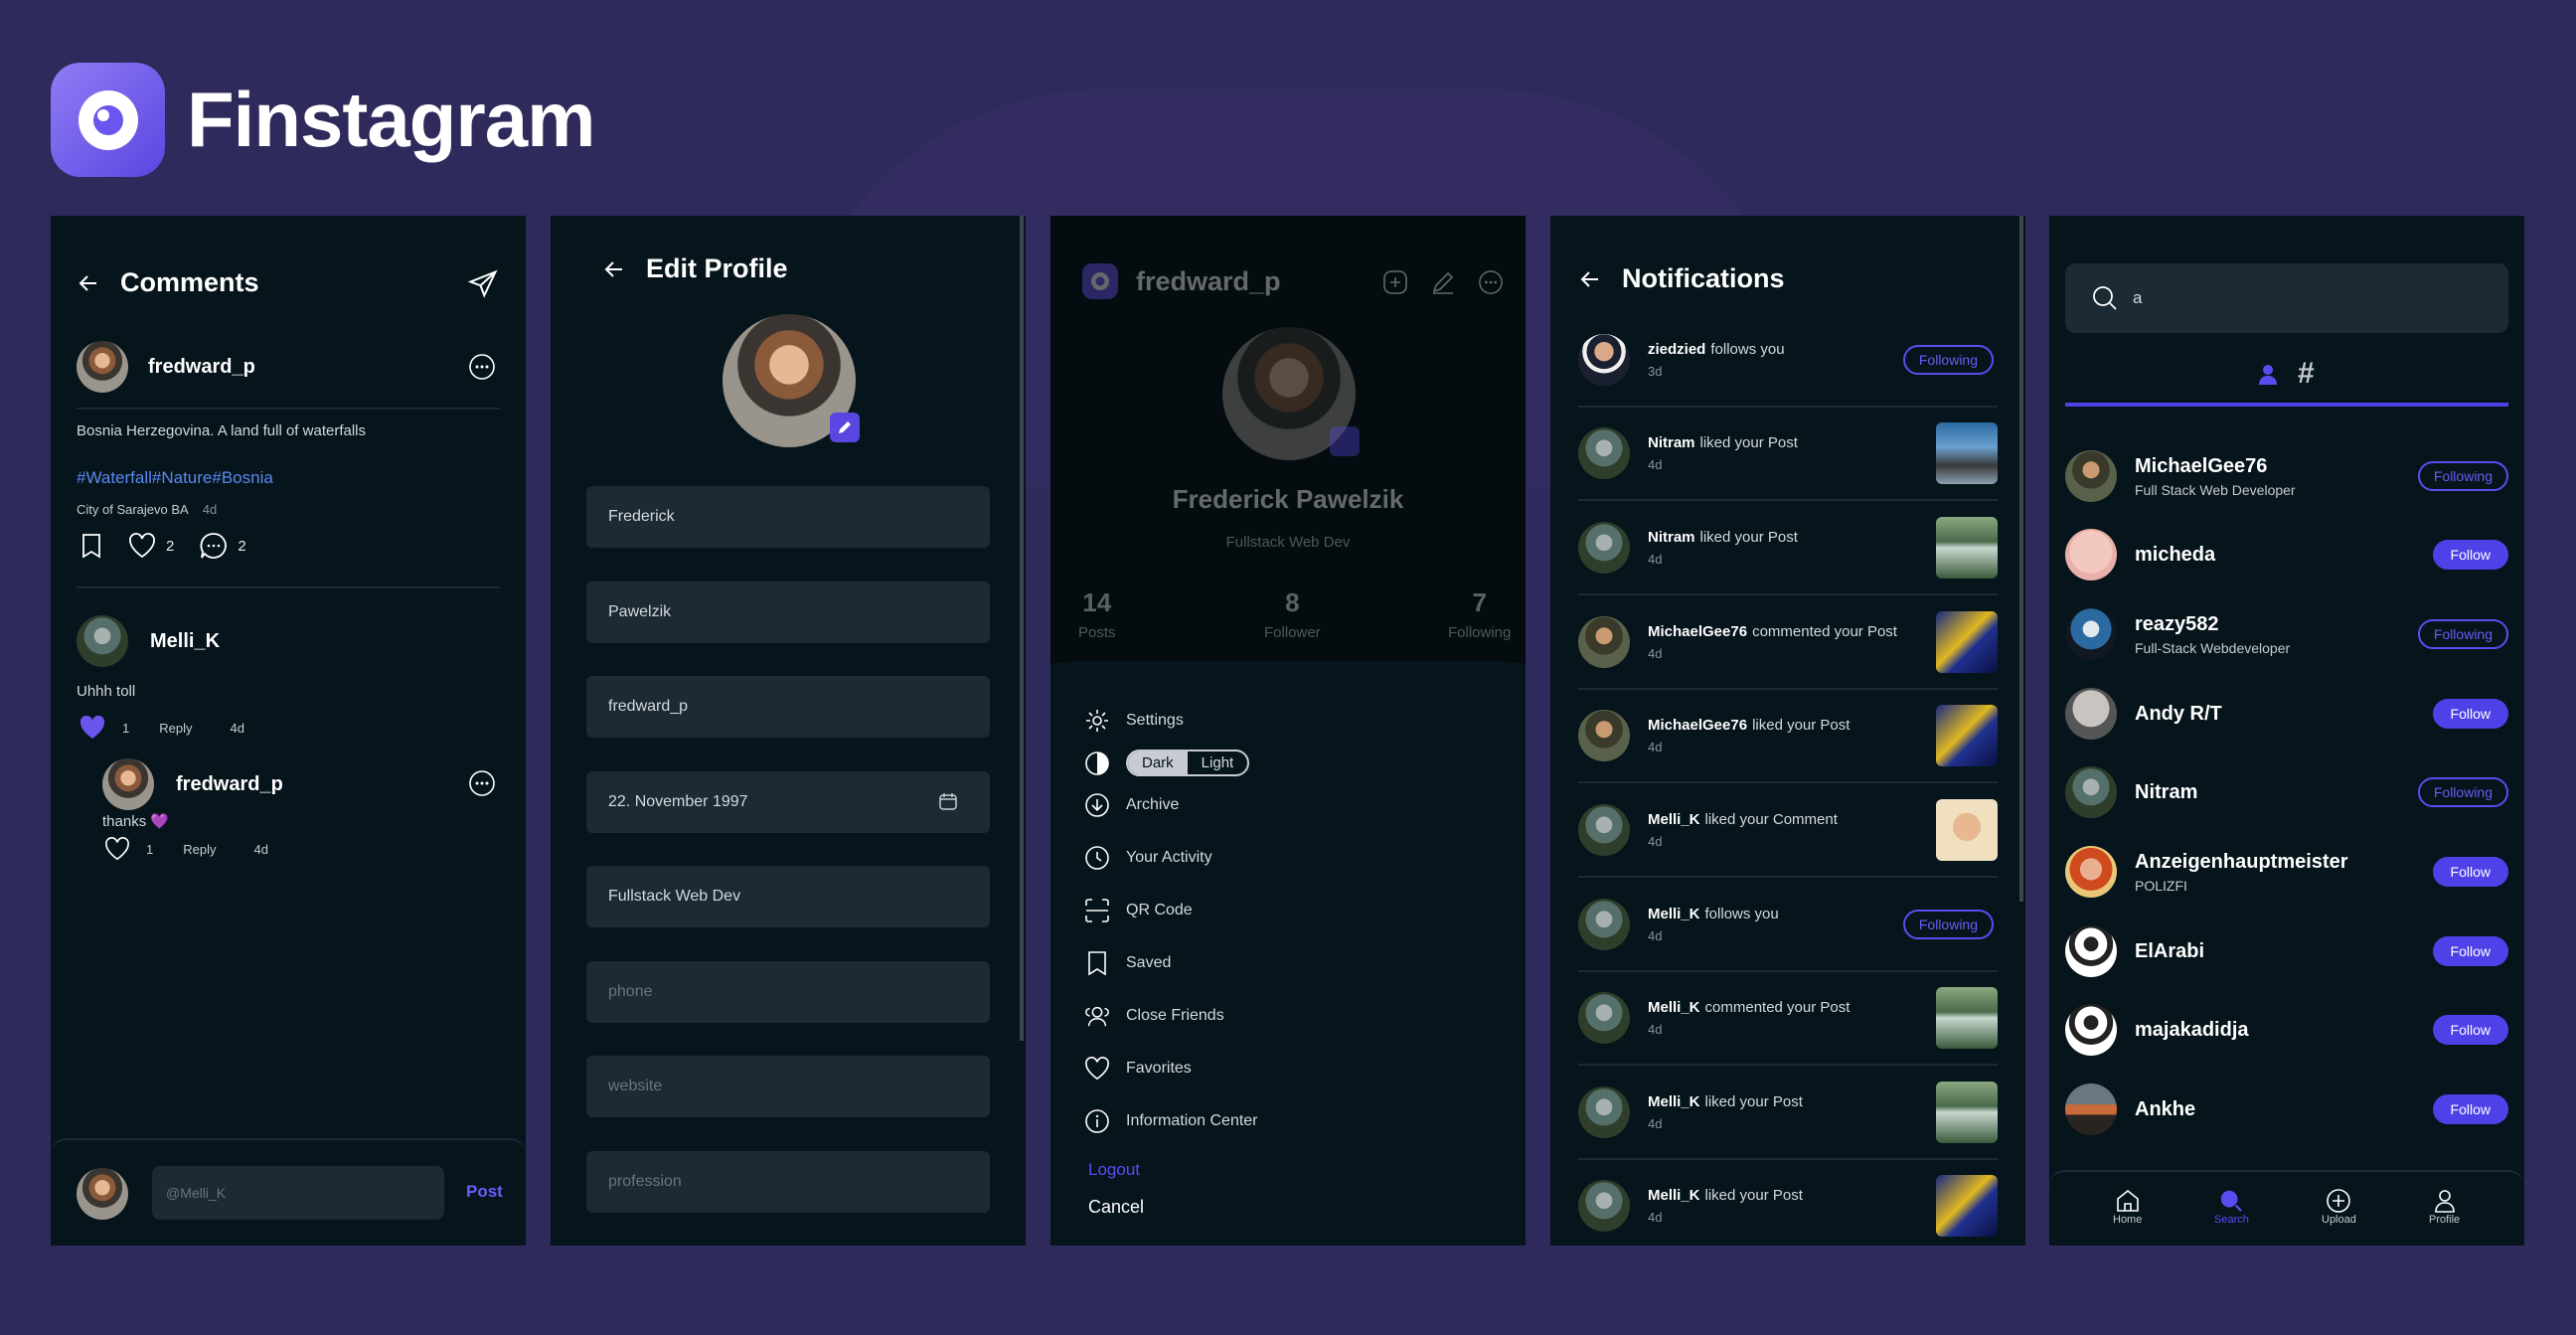 The image size is (2576, 1335). Describe the element at coordinates (1676, 350) in the screenshot. I see `notification-username: ziedzied` at that location.